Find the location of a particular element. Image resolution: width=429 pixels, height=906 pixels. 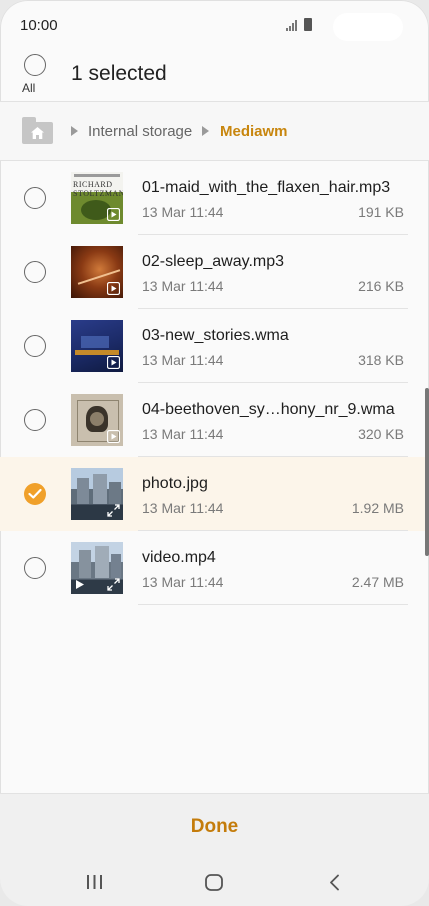

status-bar: 10:00 is located at coordinates (214, 26).